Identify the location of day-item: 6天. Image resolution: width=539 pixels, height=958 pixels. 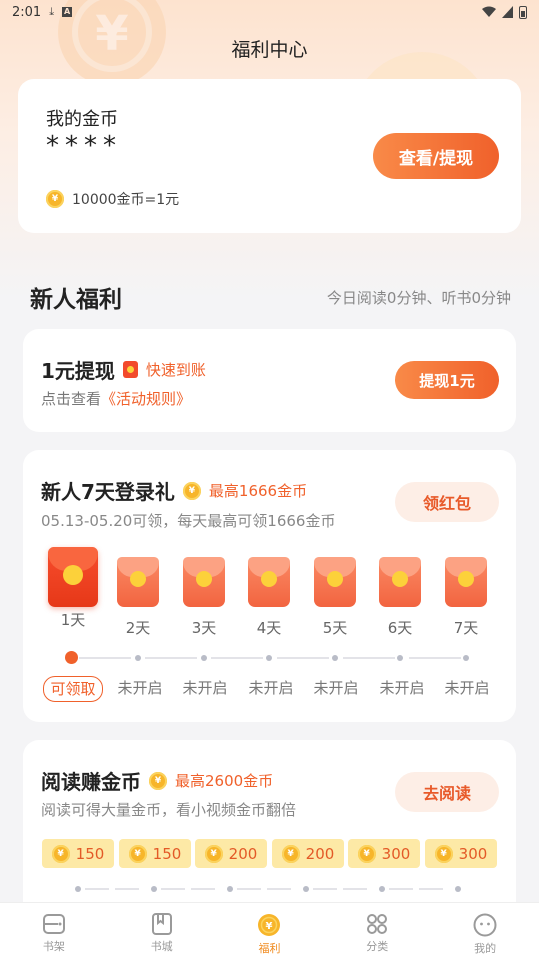
(400, 597).